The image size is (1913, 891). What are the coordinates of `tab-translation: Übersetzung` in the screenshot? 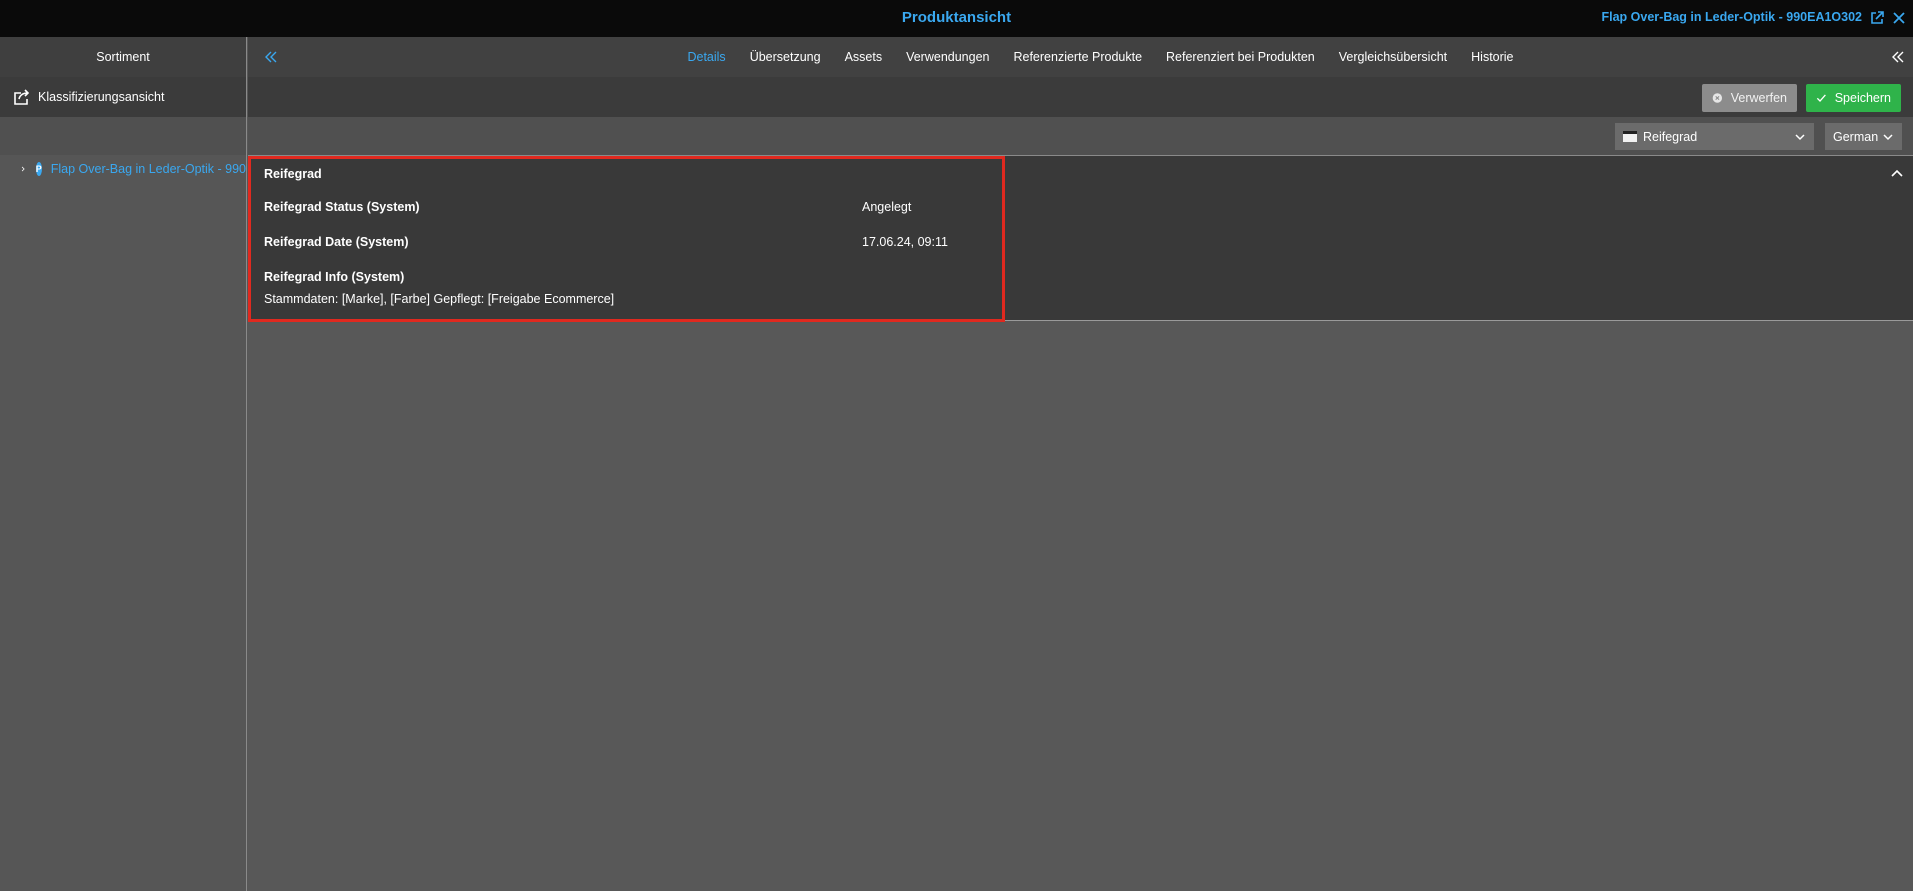 It's located at (785, 57).